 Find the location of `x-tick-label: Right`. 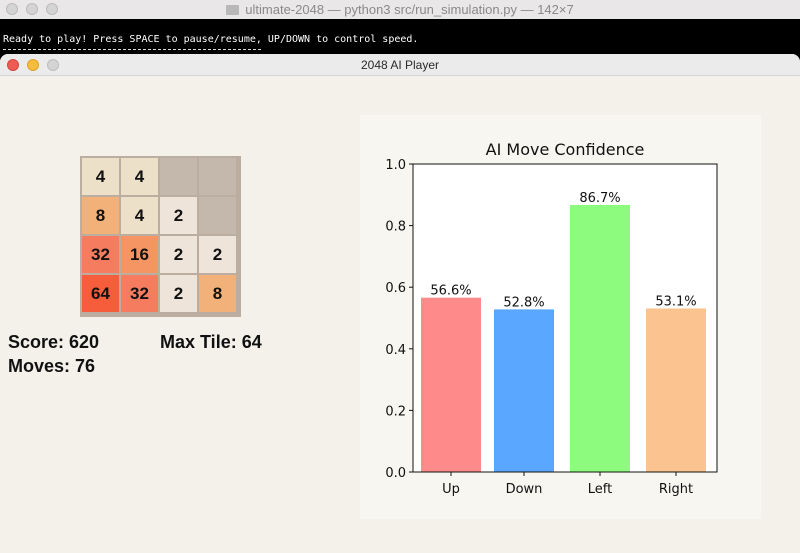

x-tick-label: Right is located at coordinates (676, 489).